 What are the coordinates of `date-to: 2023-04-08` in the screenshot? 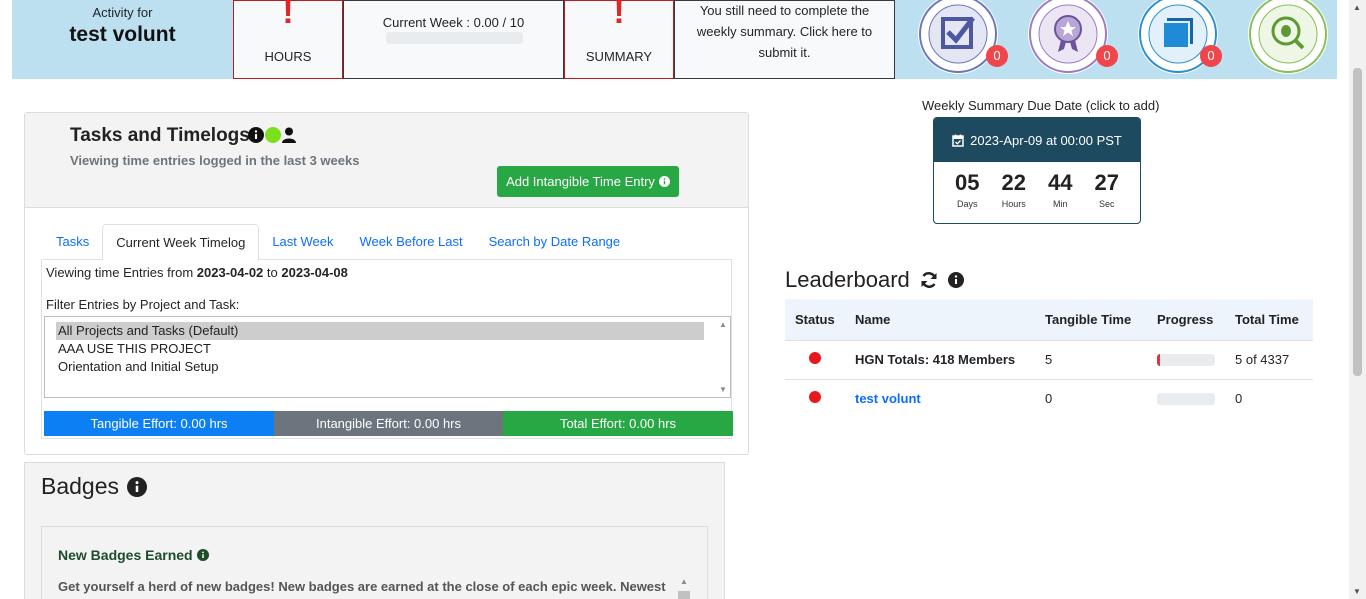 It's located at (314, 272).